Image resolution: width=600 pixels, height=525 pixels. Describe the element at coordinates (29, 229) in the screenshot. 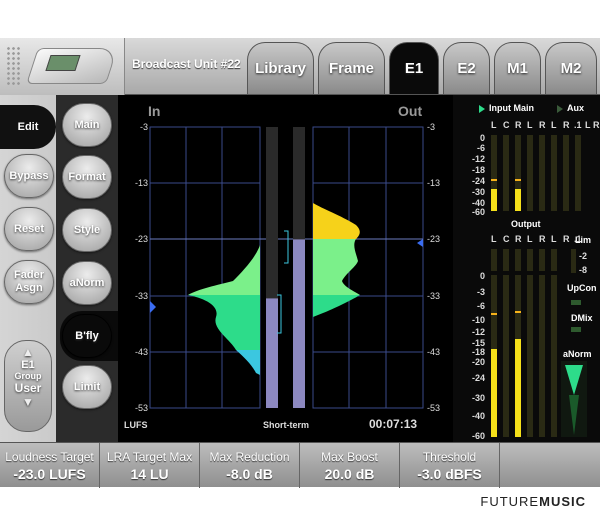

I see `reset-button: Reset` at that location.